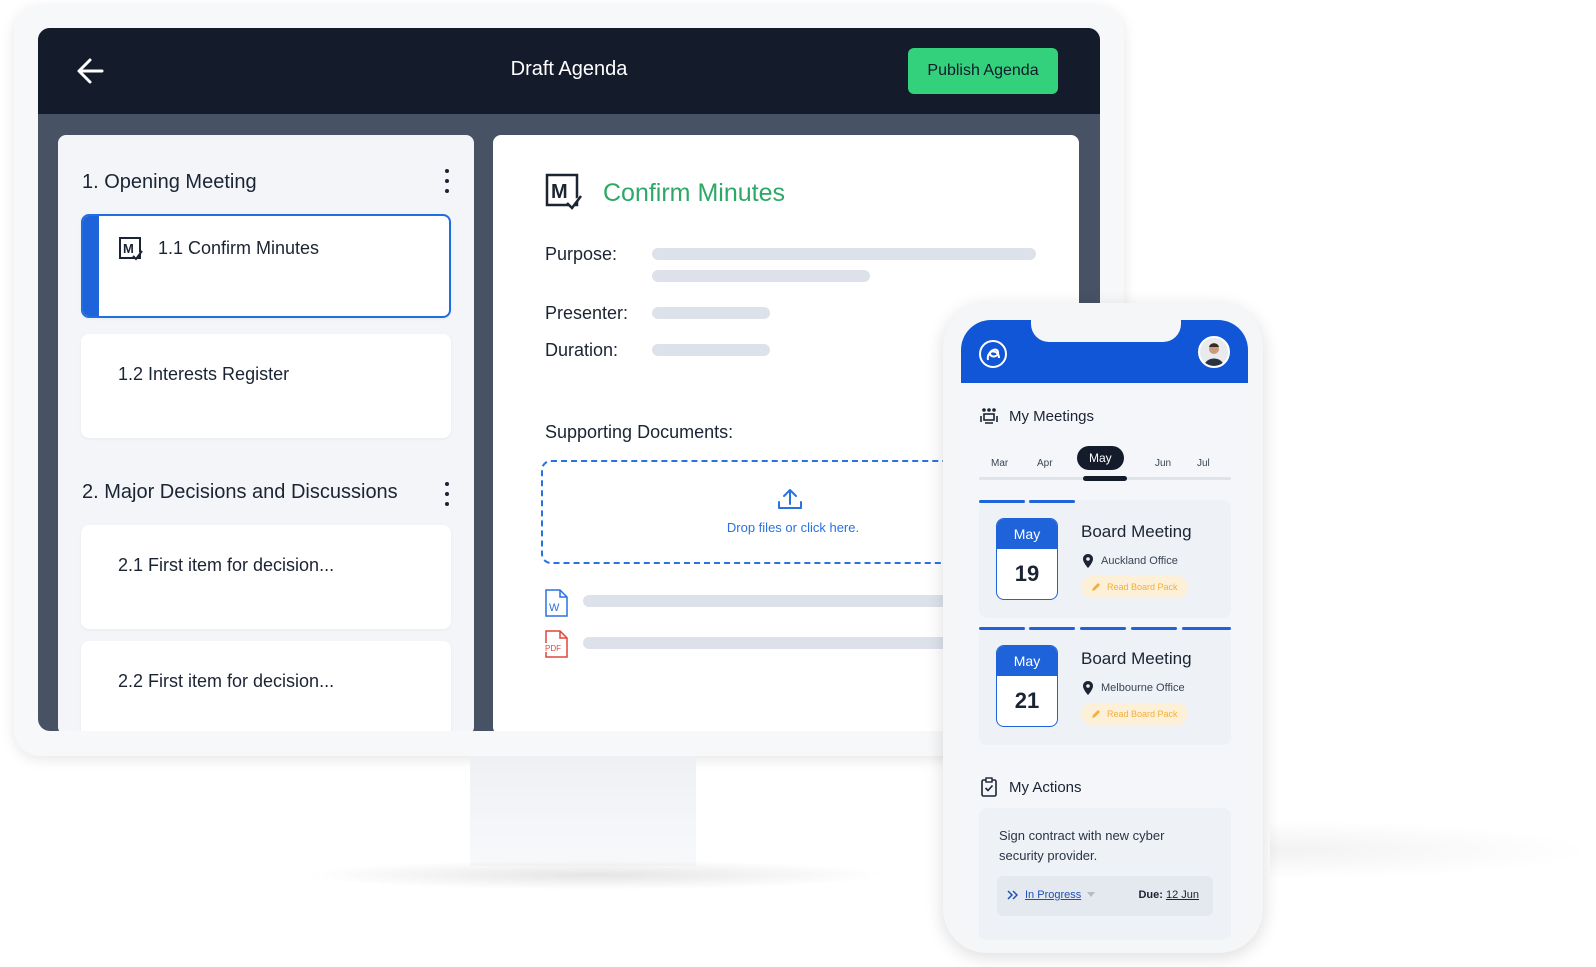 Image resolution: width=1596 pixels, height=967 pixels. Describe the element at coordinates (1105, 896) in the screenshot. I see `action-footer: In Progress Due: 12 Jun` at that location.